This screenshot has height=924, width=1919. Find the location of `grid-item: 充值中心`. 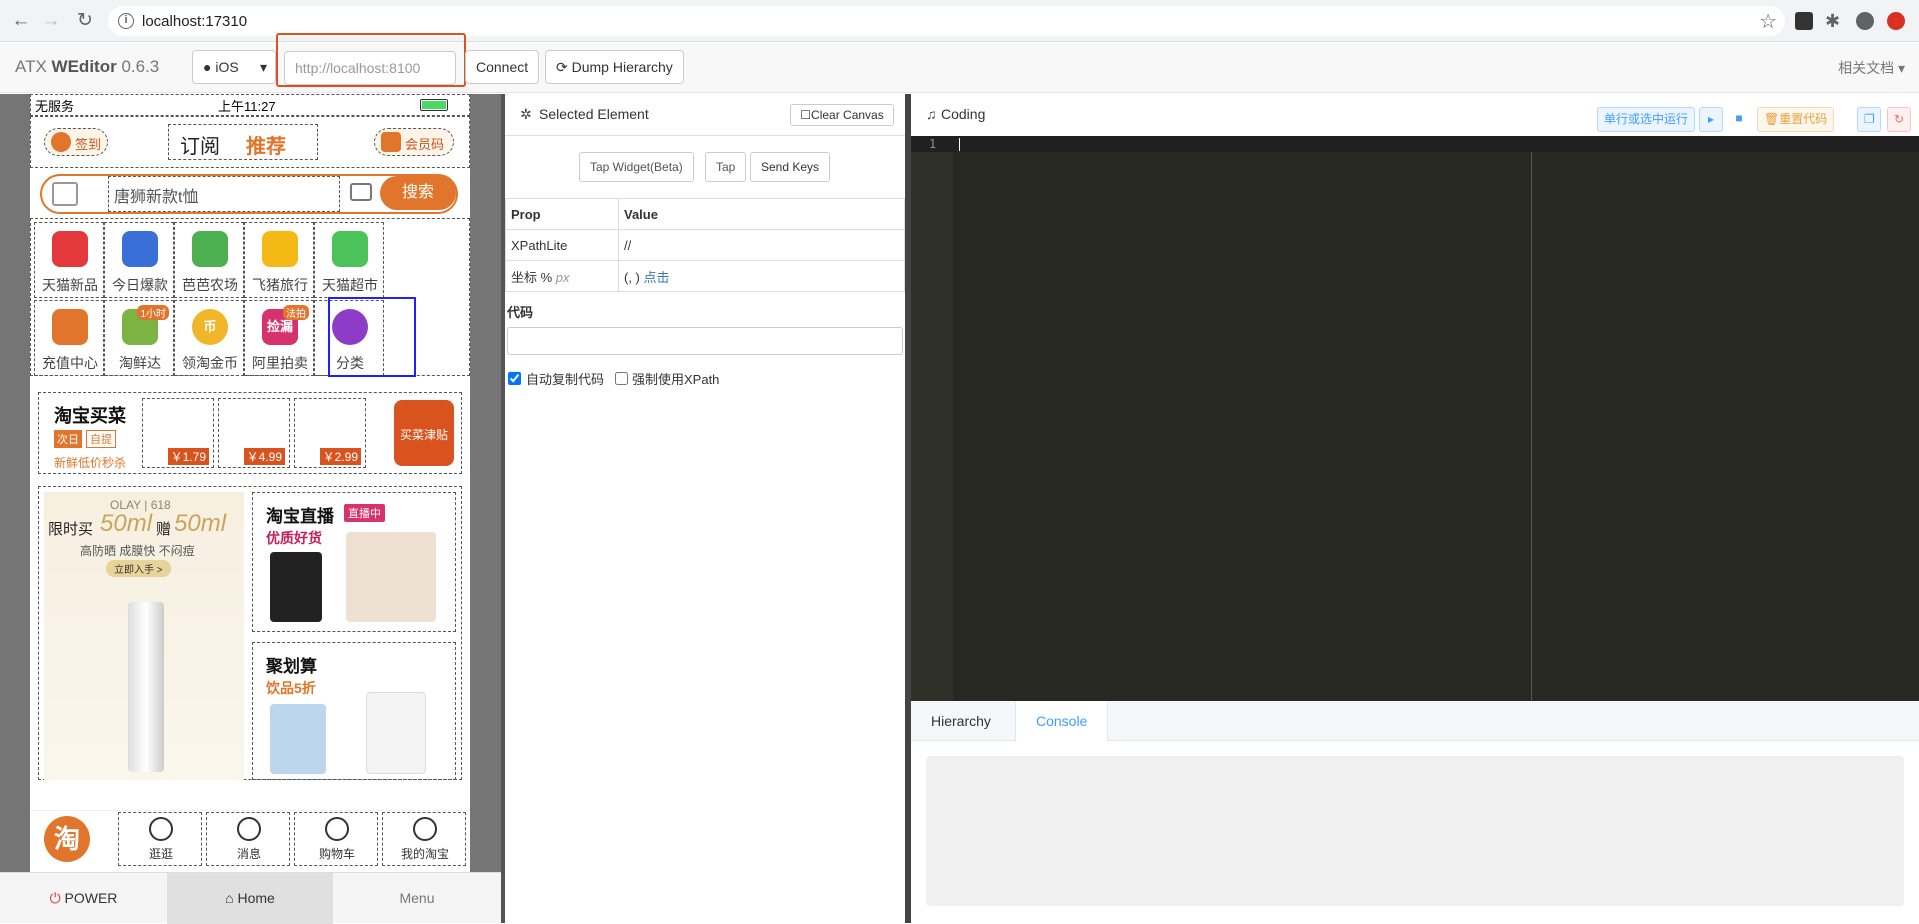

grid-item: 充值中心 is located at coordinates (69, 338).